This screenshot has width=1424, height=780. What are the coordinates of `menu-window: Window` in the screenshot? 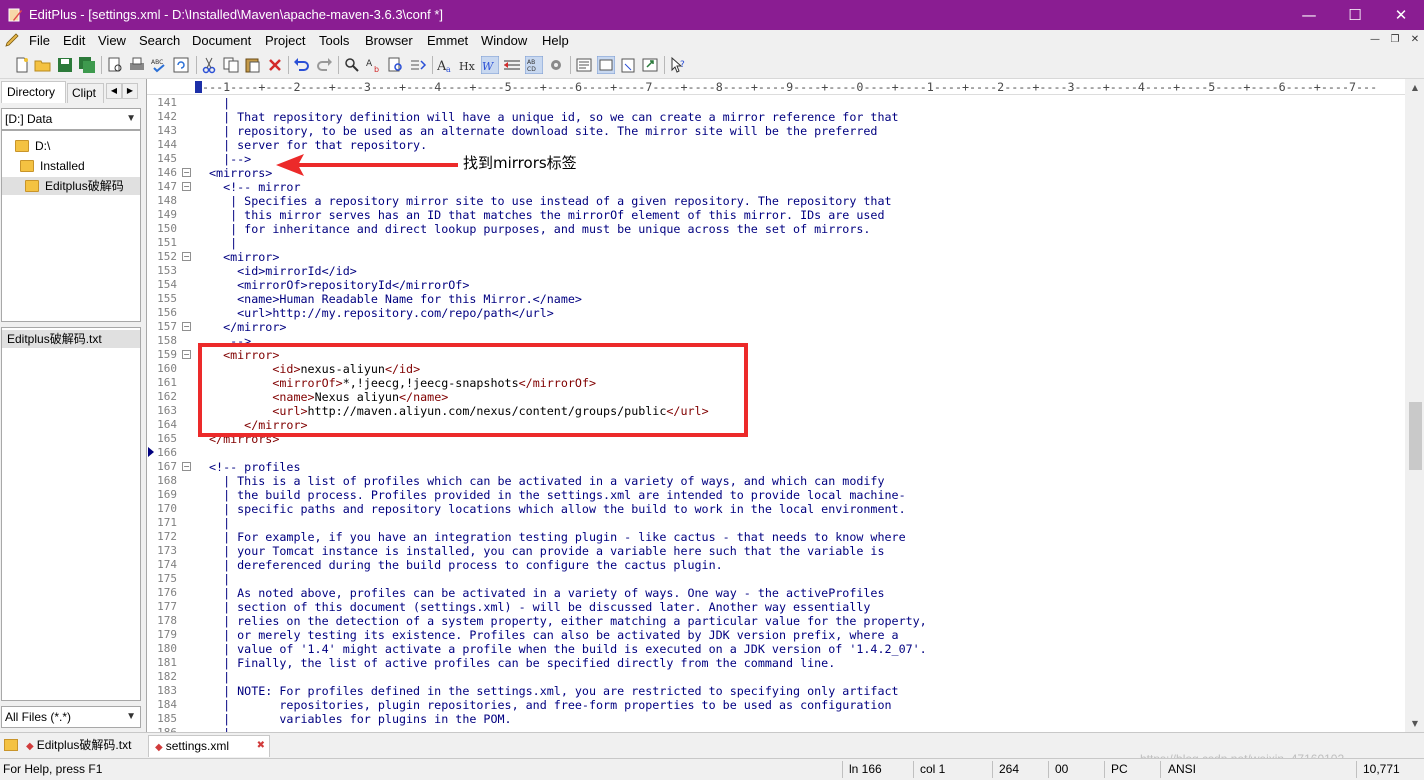 It's located at (504, 40).